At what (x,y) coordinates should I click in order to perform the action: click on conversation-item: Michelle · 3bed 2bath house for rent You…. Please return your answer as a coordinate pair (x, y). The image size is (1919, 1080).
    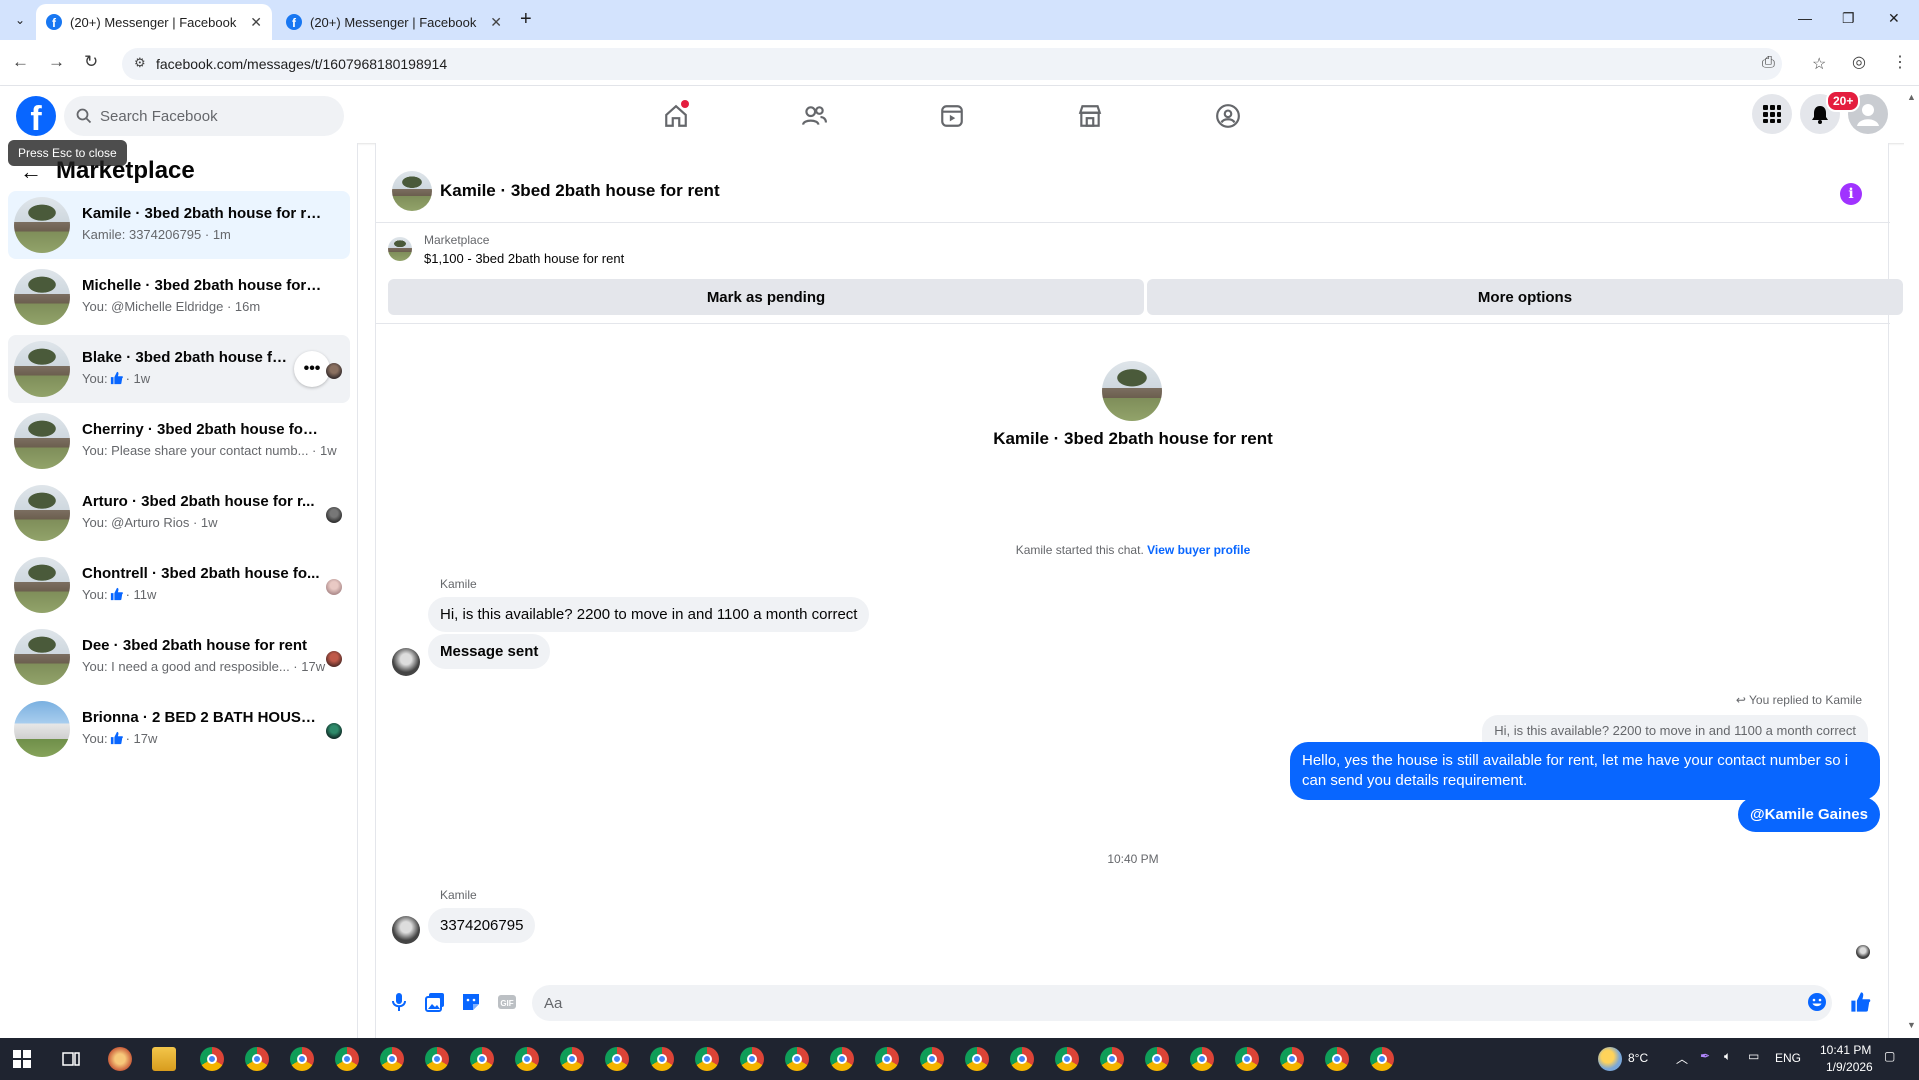
    Looking at the image, I should click on (179, 297).